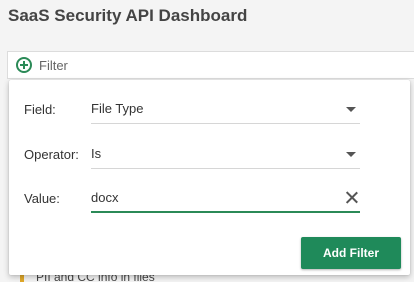  What do you see at coordinates (351, 197) in the screenshot?
I see `close-icon` at bounding box center [351, 197].